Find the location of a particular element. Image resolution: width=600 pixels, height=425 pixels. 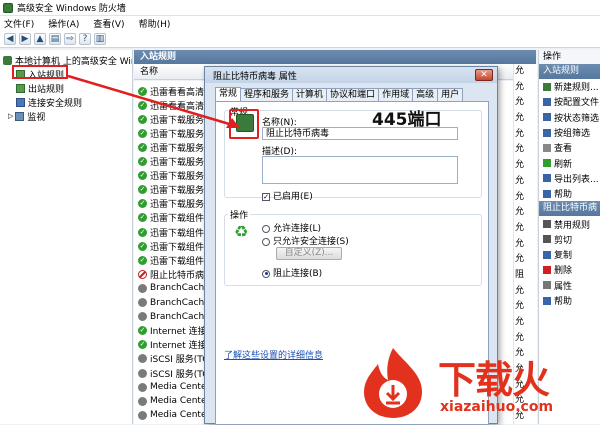

watermark: 下载火 xiazaihuo.com is located at coordinates (476, 385).